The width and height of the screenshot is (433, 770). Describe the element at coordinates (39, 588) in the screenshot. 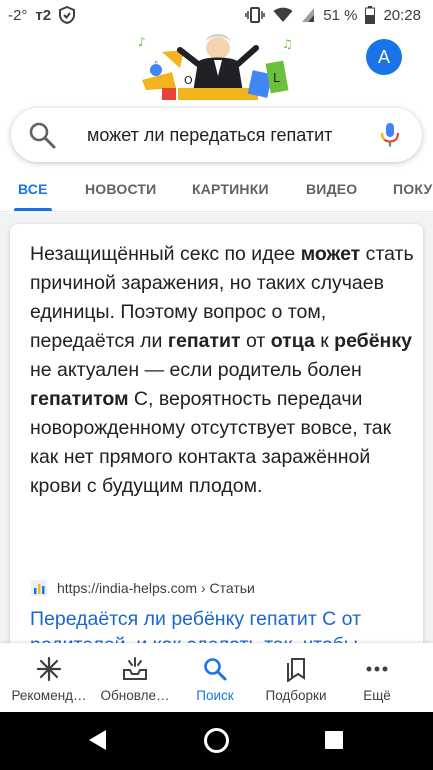

I see `site-favicon-icon` at that location.